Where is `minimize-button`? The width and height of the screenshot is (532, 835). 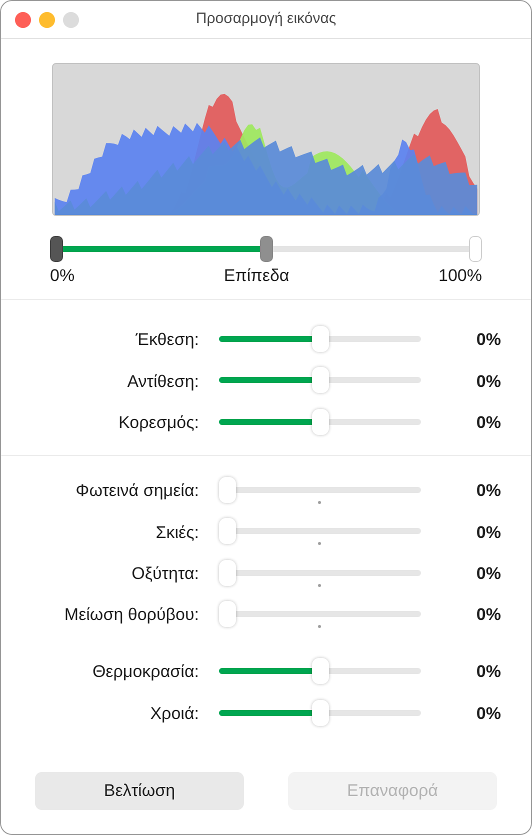 minimize-button is located at coordinates (47, 20).